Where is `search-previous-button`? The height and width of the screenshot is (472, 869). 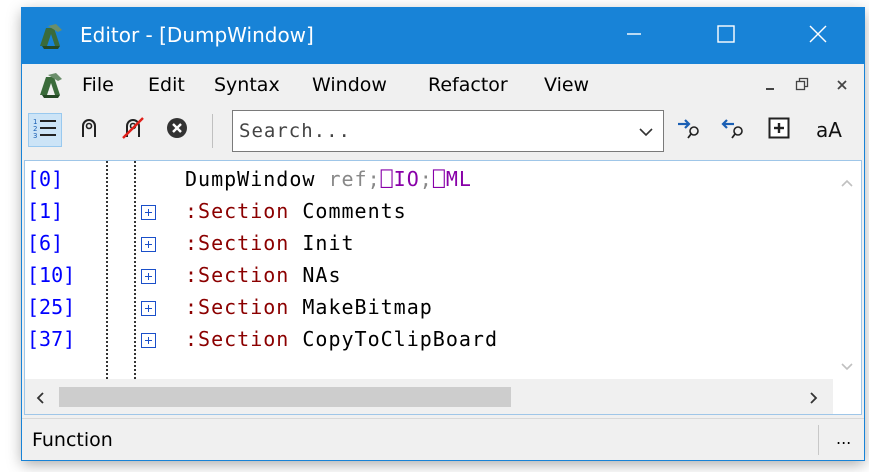
search-previous-button is located at coordinates (733, 130).